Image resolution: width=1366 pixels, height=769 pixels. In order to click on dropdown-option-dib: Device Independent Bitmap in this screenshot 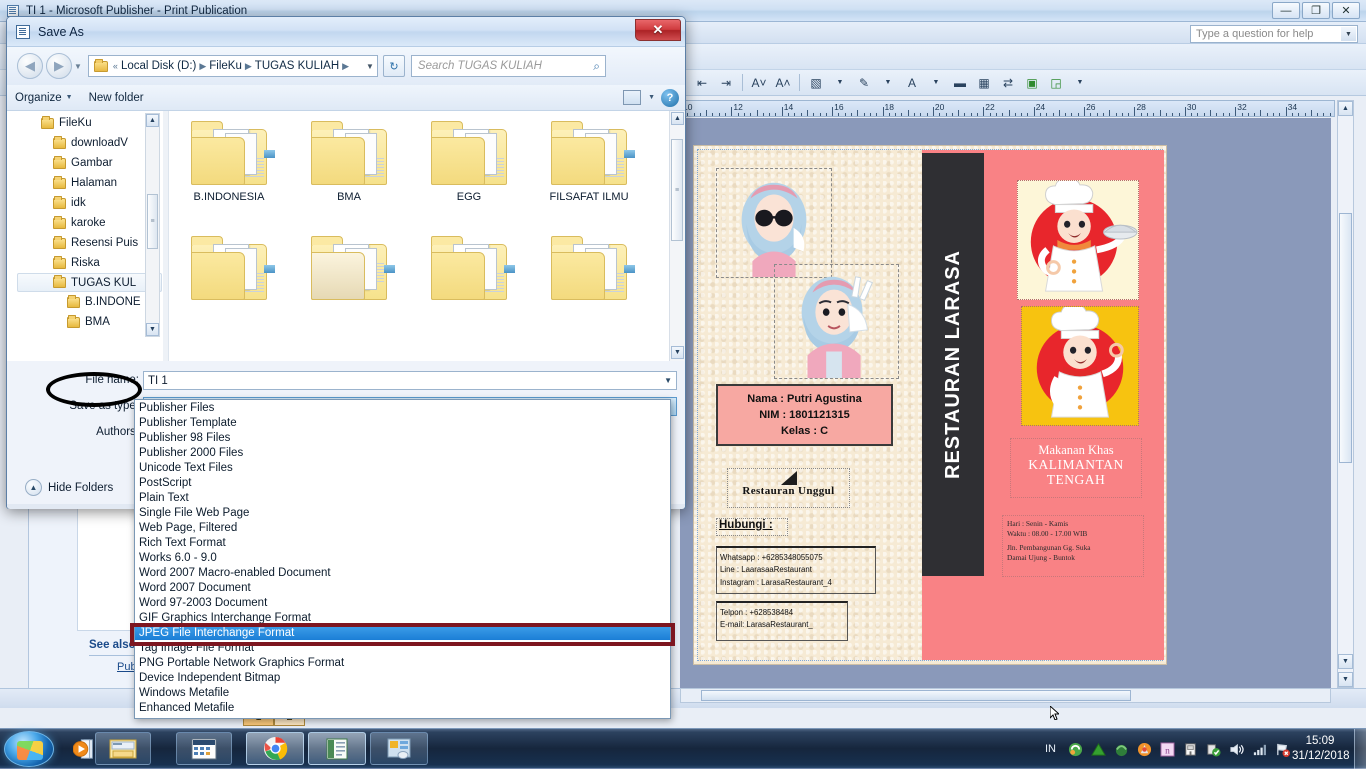, I will do `click(402, 677)`.